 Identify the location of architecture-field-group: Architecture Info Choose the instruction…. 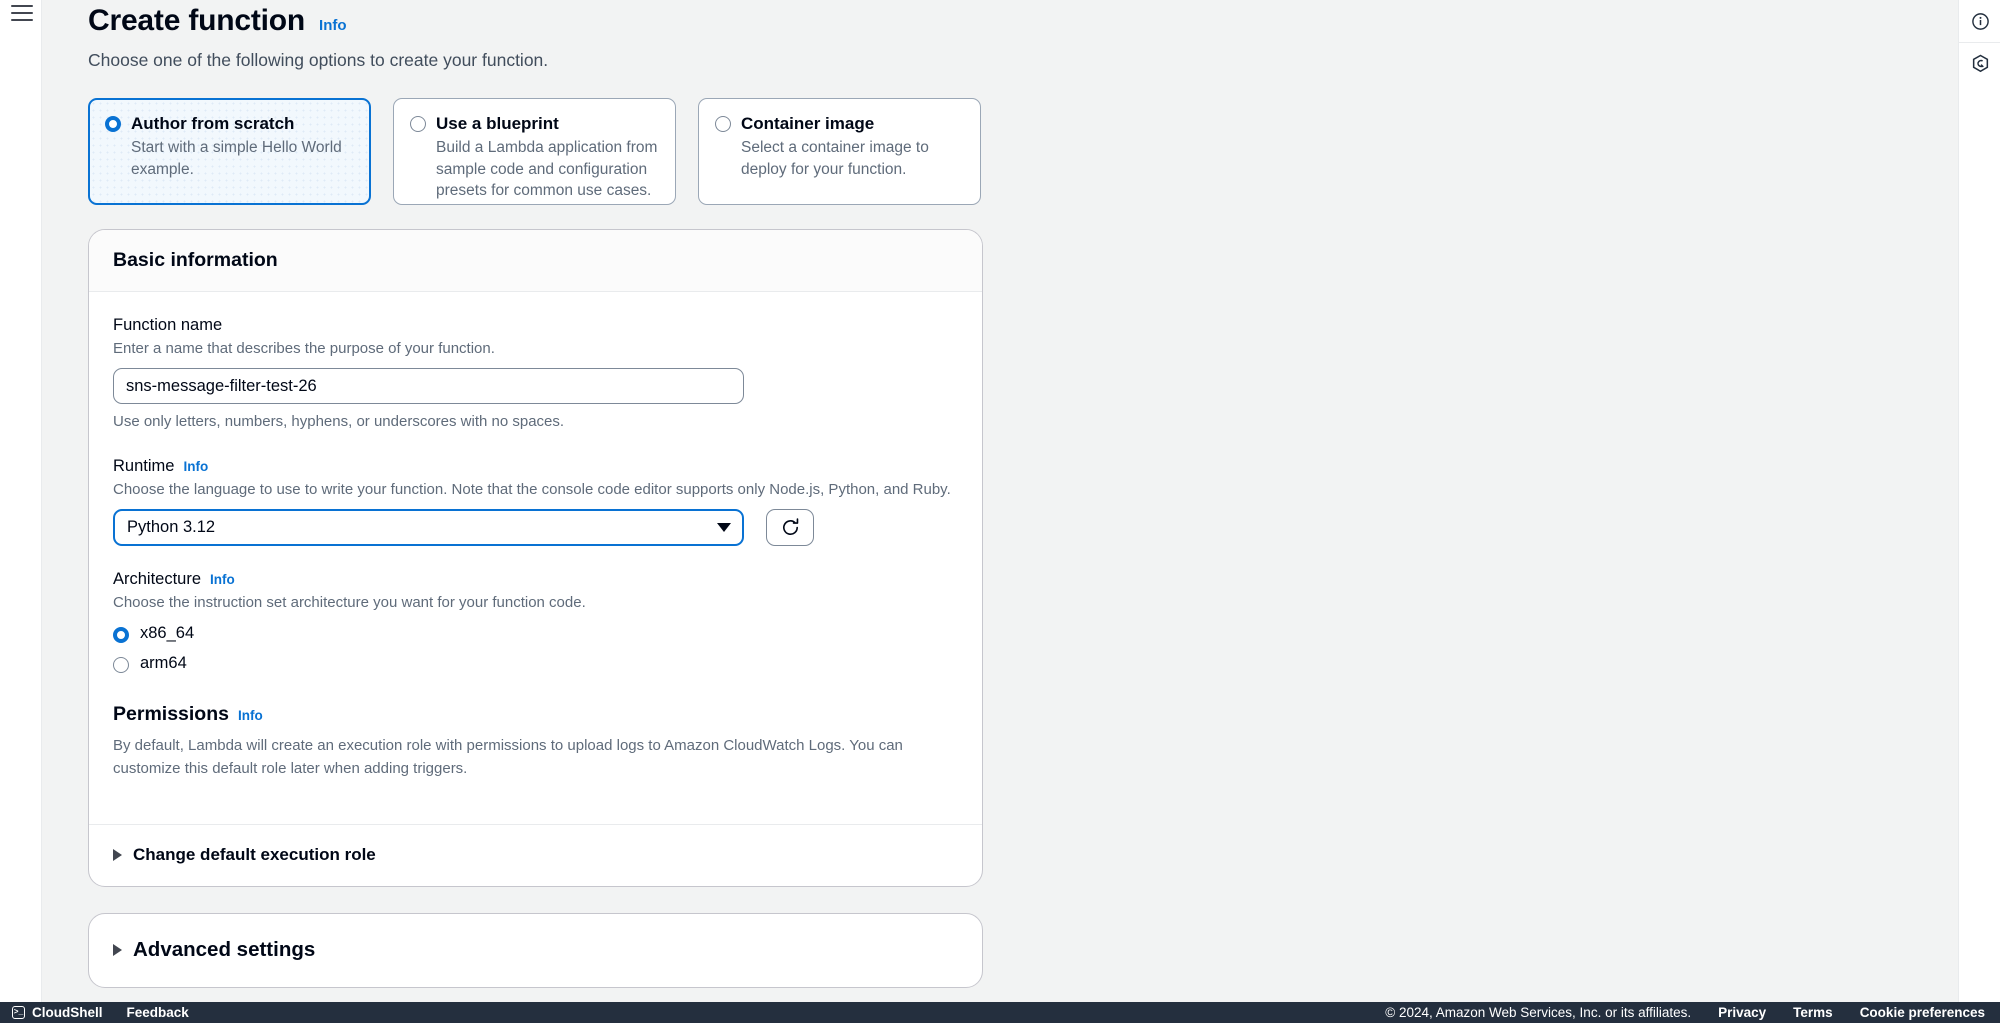
(535, 621).